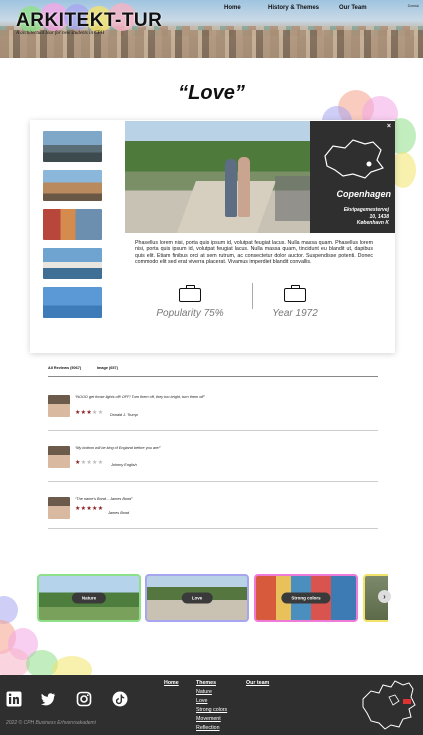 Image resolution: width=423 pixels, height=735 pixels. What do you see at coordinates (104, 499) in the screenshot?
I see `review-text: “The name's Bond... James Bond”` at bounding box center [104, 499].